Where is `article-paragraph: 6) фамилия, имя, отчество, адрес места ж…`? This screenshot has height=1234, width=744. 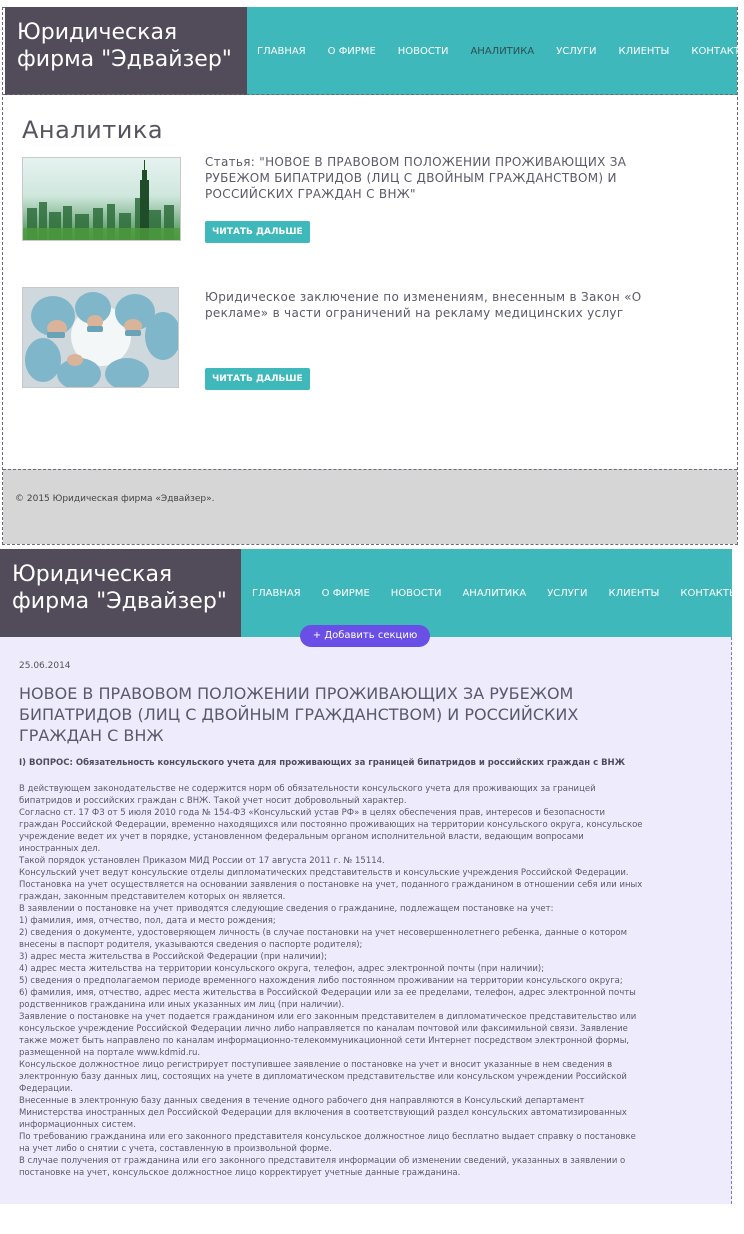 article-paragraph: 6) фамилия, имя, отчество, адрес места ж… is located at coordinates (327, 999).